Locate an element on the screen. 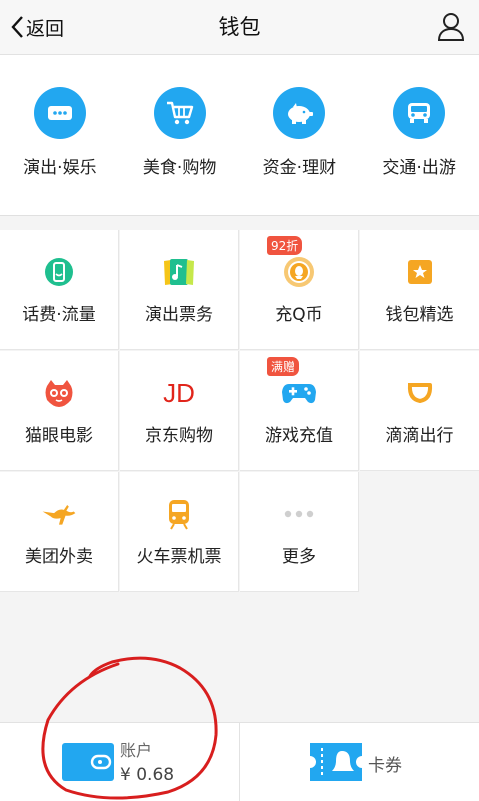  star-tag-icon is located at coordinates (420, 272).